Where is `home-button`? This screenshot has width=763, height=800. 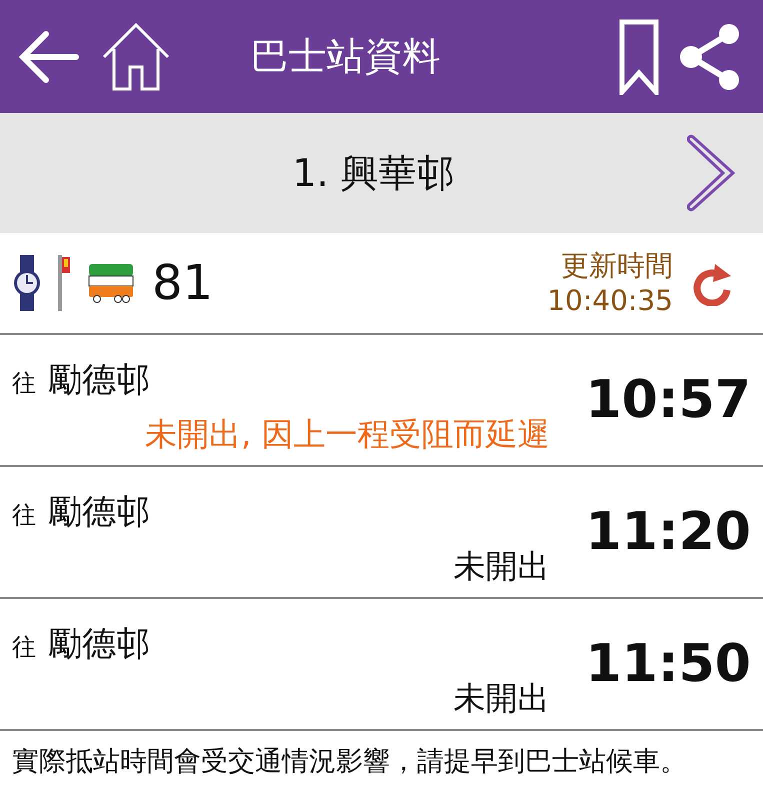
home-button is located at coordinates (136, 56).